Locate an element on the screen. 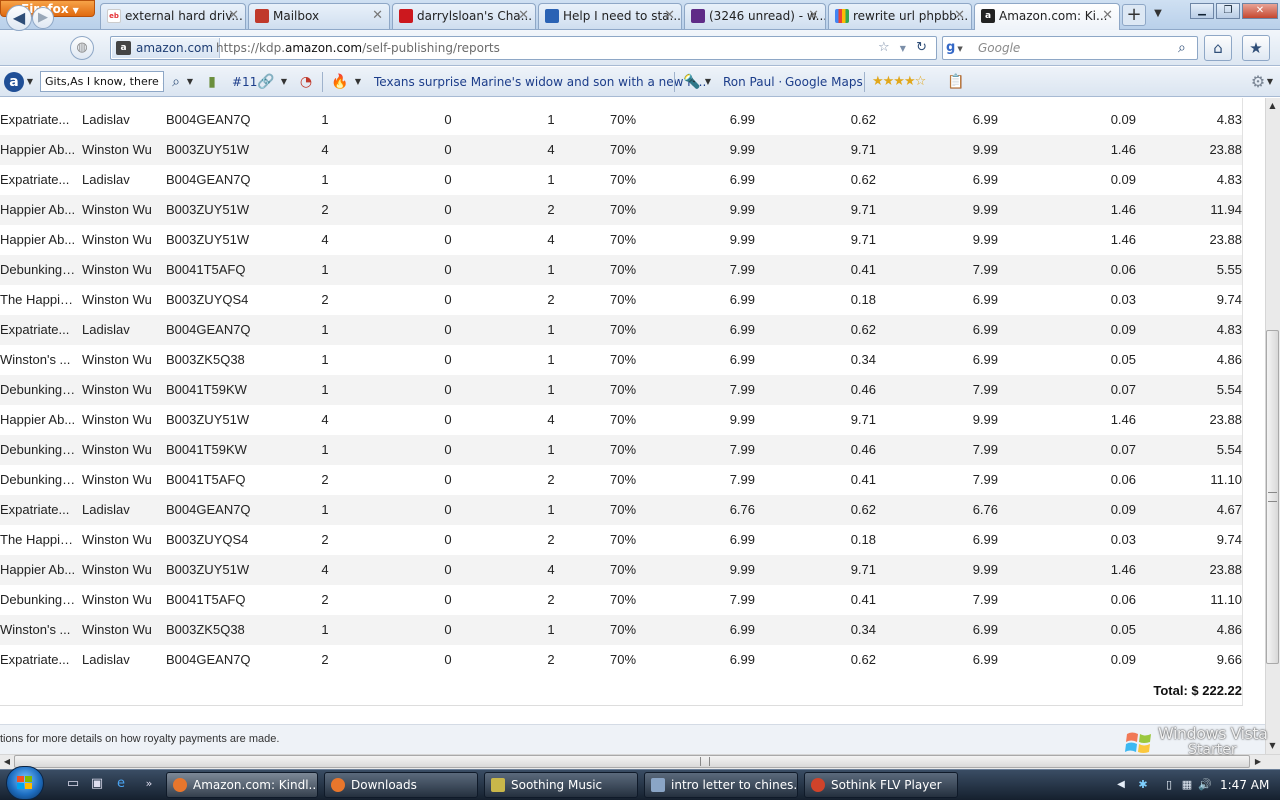  toolbar-rank-link: #11 is located at coordinates (244, 82).